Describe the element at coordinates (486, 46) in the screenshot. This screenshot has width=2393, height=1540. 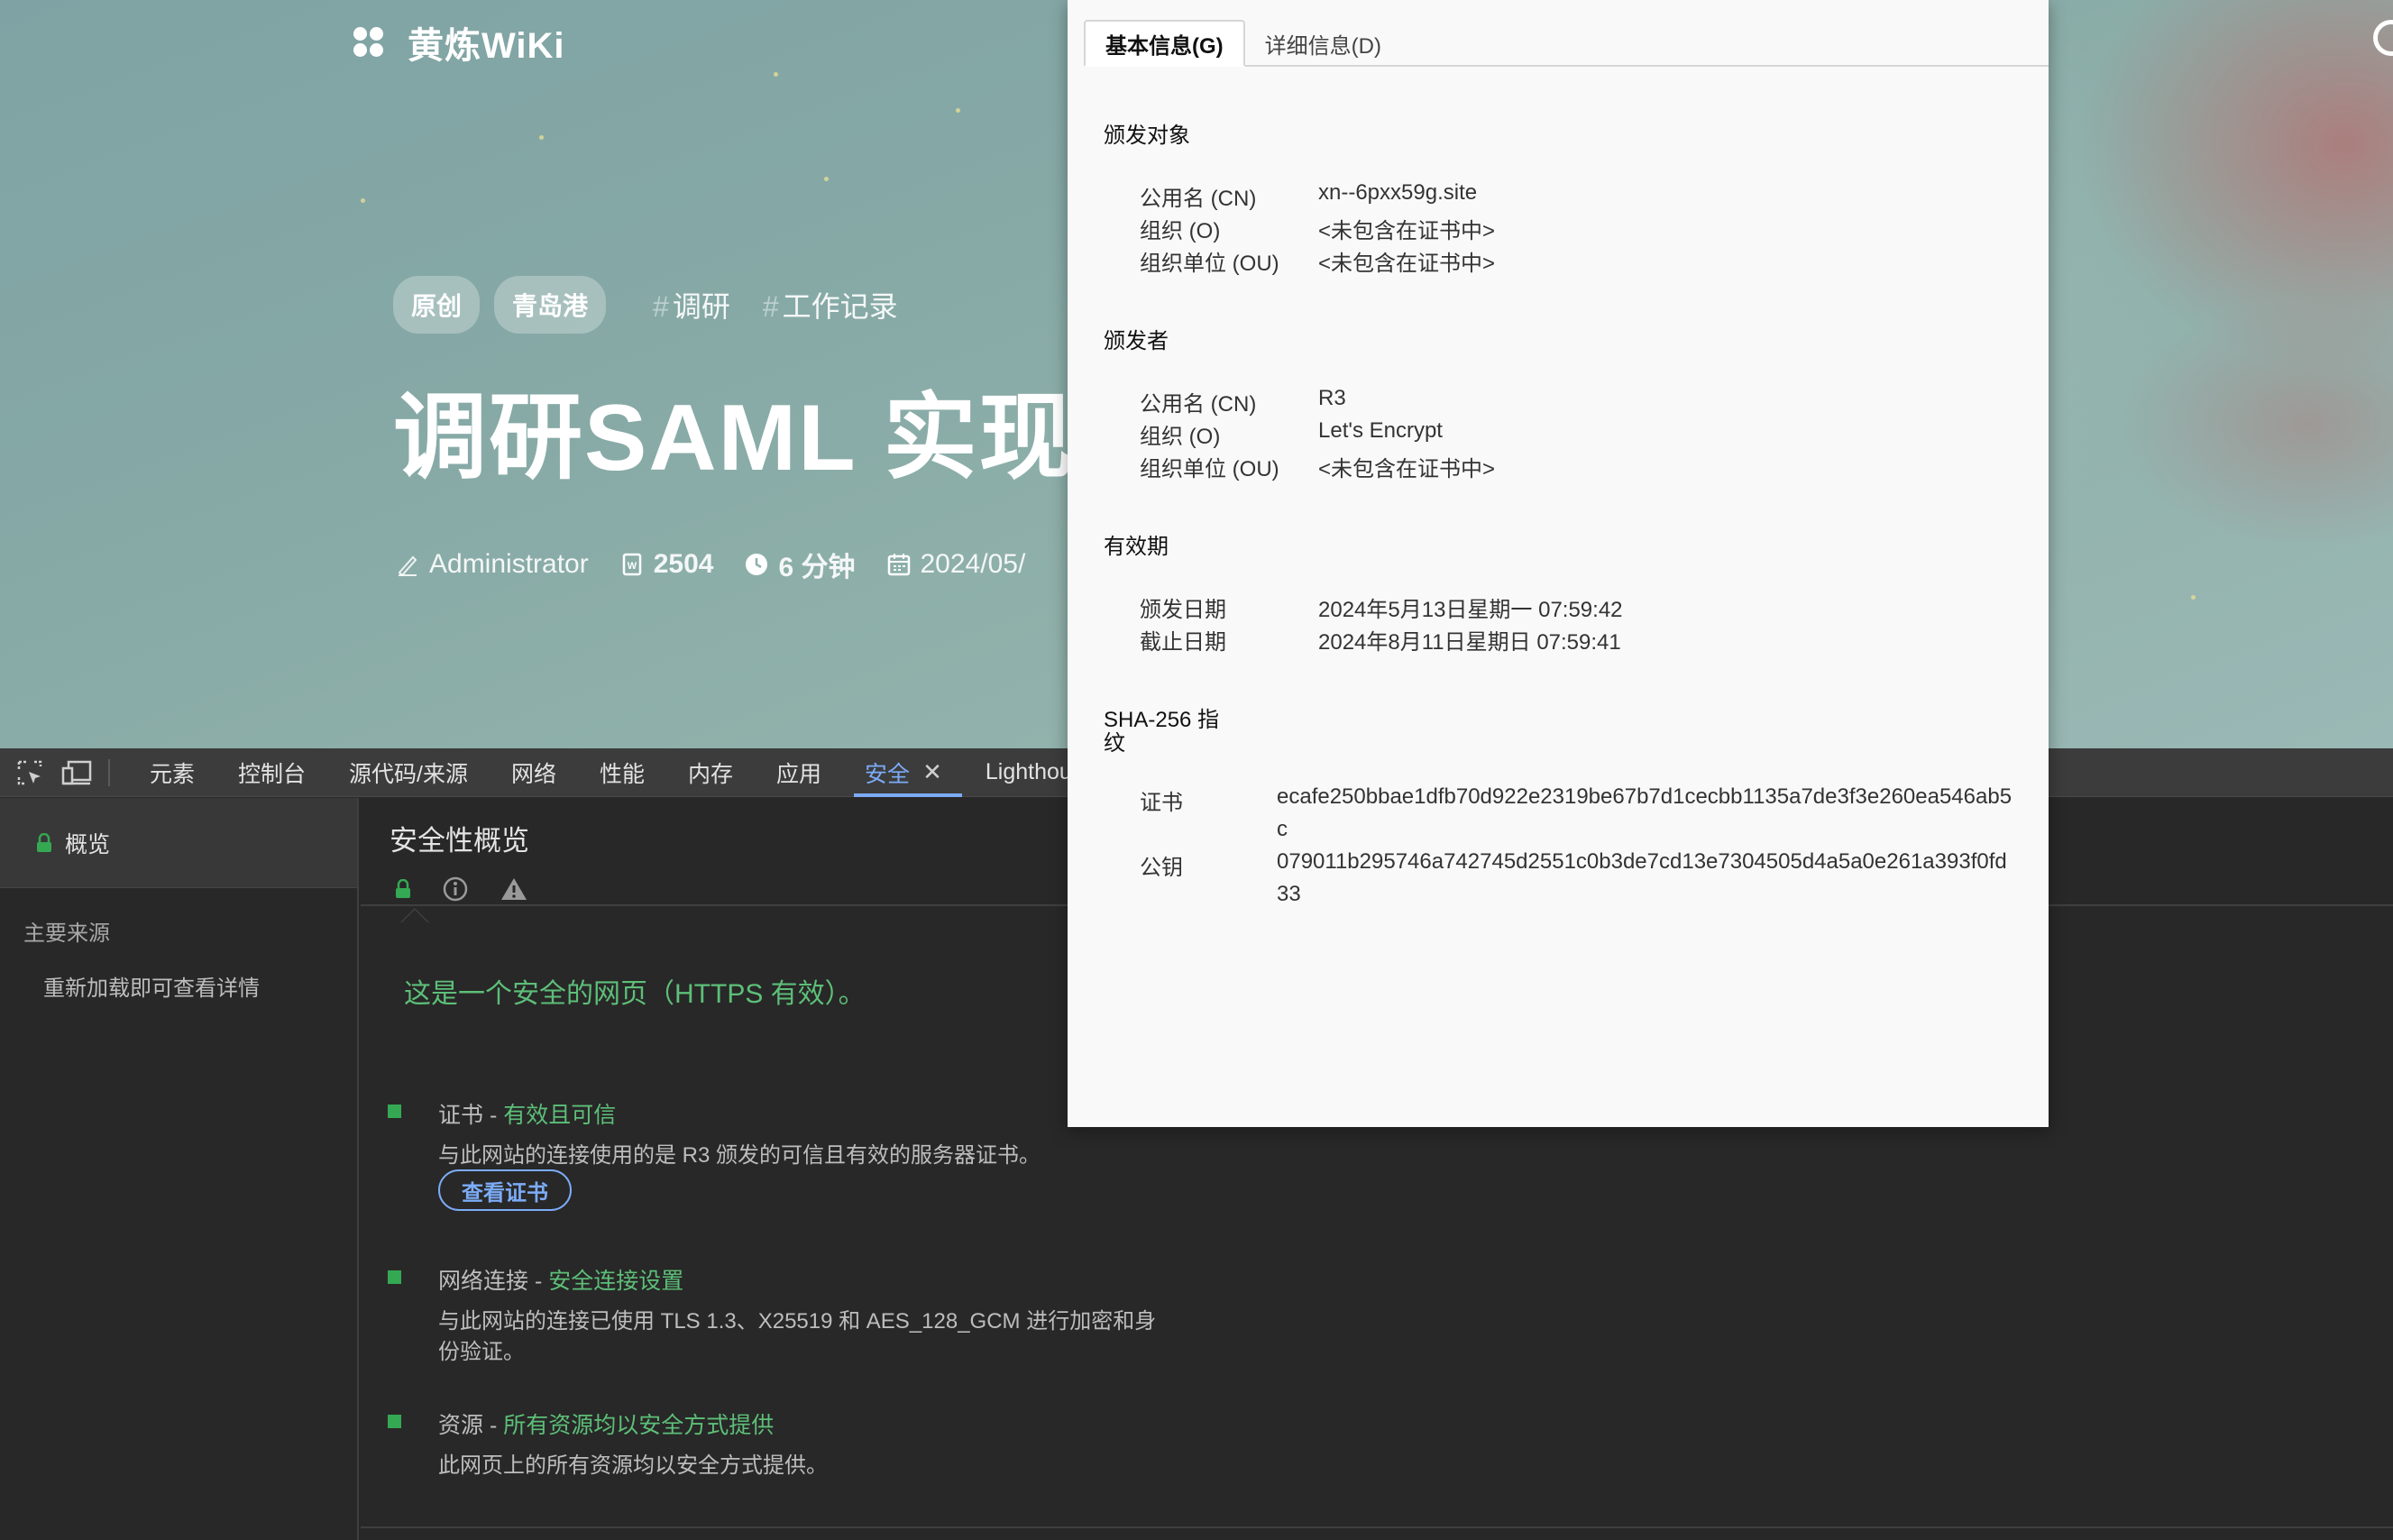
I see `site-title: 黄炼WiKi` at that location.